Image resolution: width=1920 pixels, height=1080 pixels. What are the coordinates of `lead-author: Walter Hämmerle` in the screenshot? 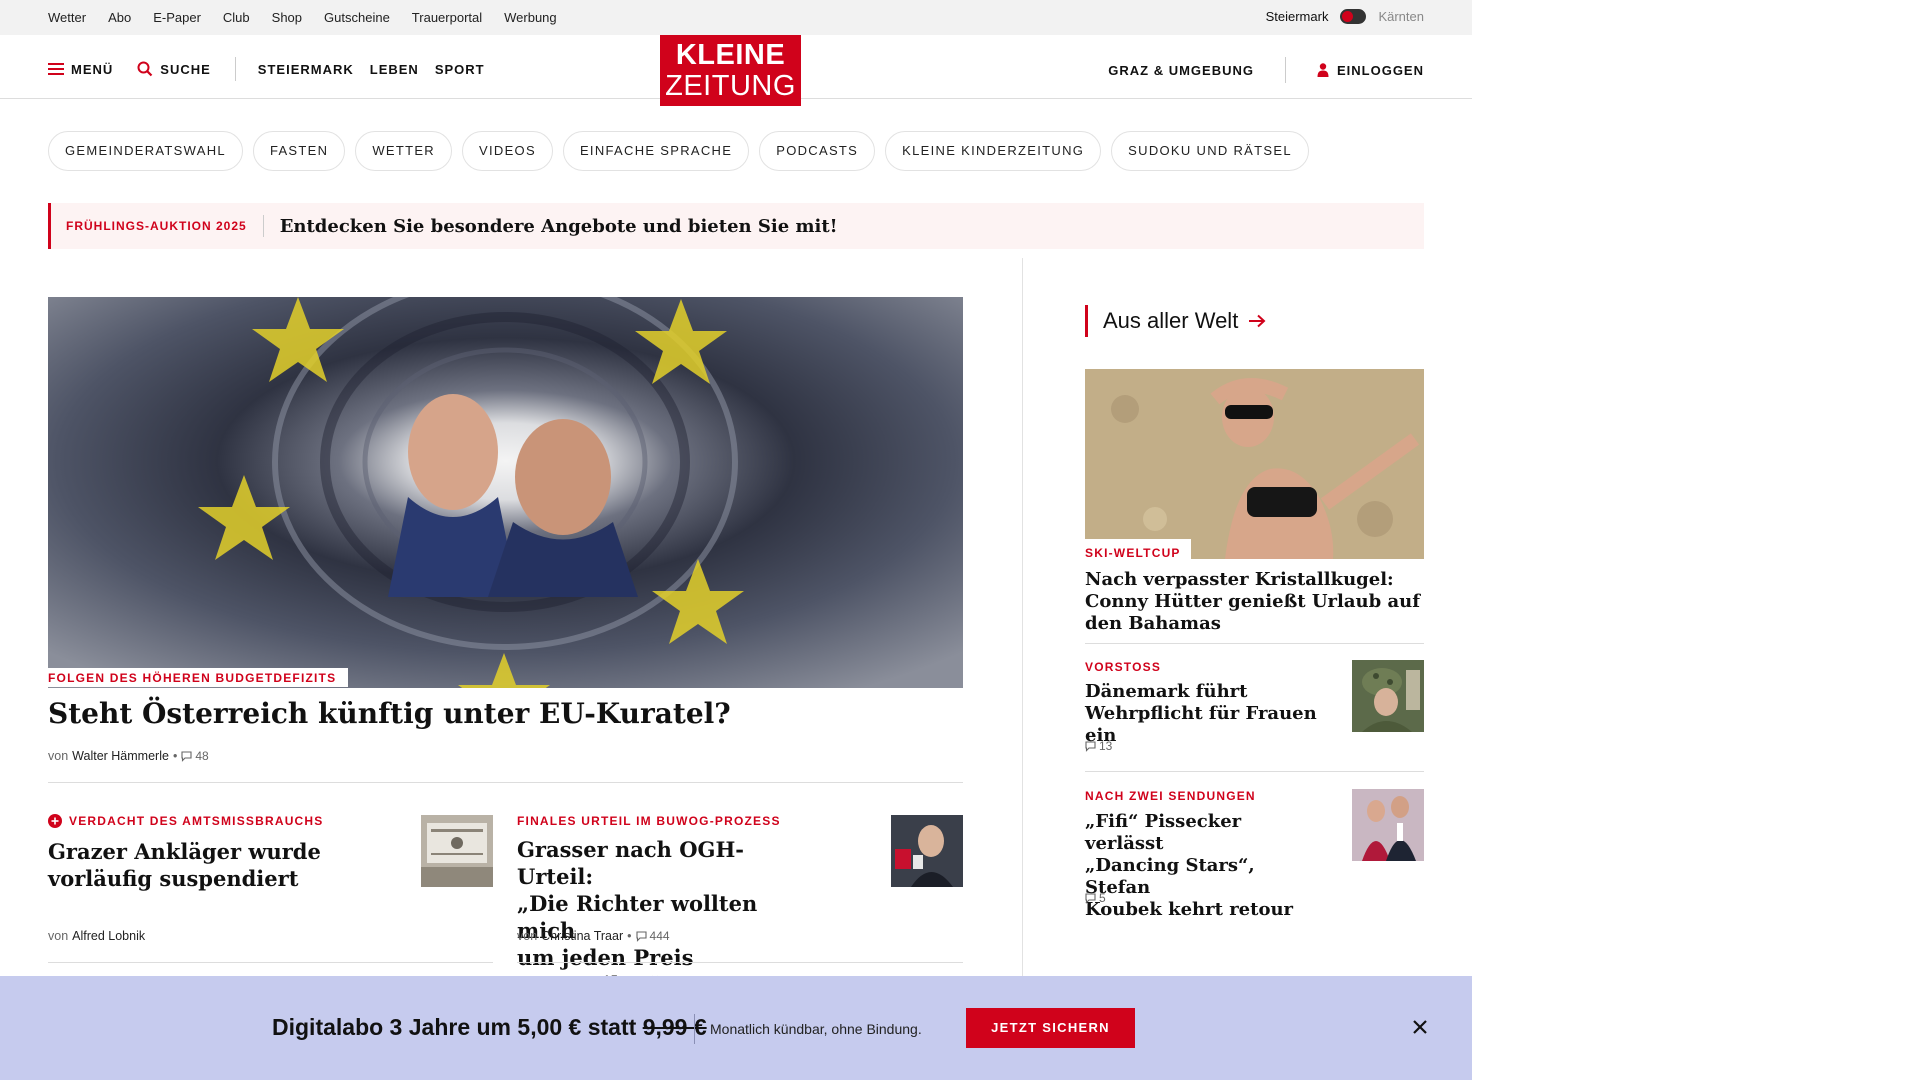 It's located at (120, 756).